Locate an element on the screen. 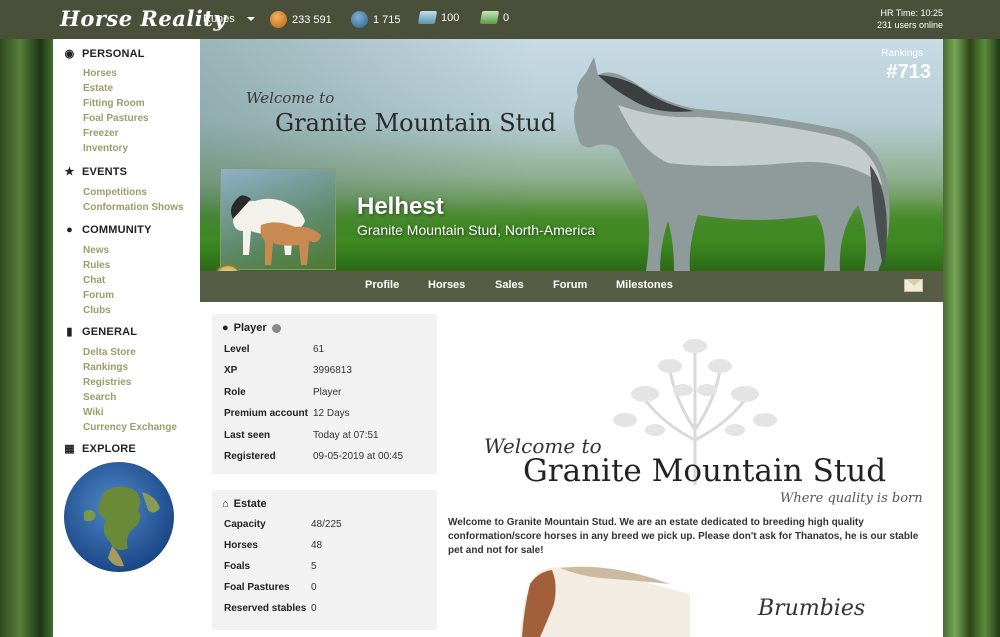 The image size is (1000, 637). player-location: Granite Mountain Stud, North-America is located at coordinates (476, 230).